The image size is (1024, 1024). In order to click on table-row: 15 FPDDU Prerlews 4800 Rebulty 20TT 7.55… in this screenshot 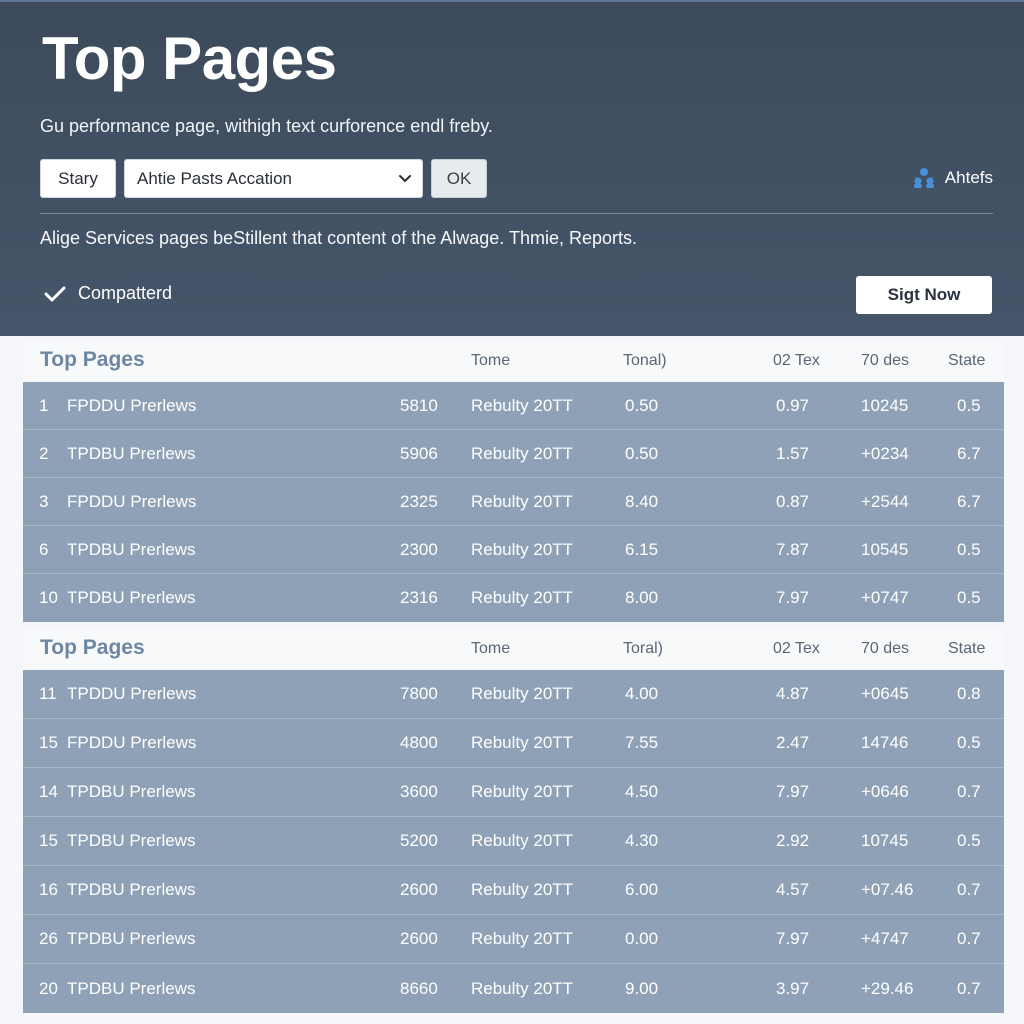, I will do `click(513, 743)`.